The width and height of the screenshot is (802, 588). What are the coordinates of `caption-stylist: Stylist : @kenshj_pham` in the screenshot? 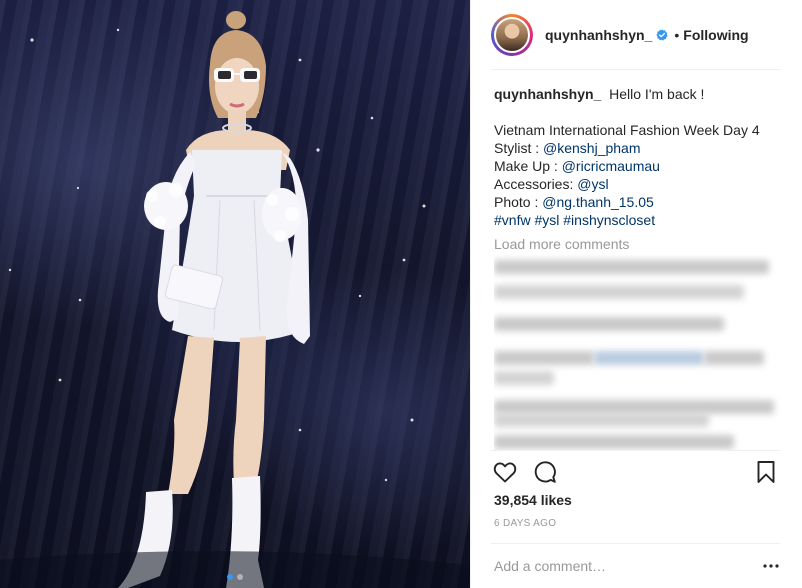 It's located at (641, 148).